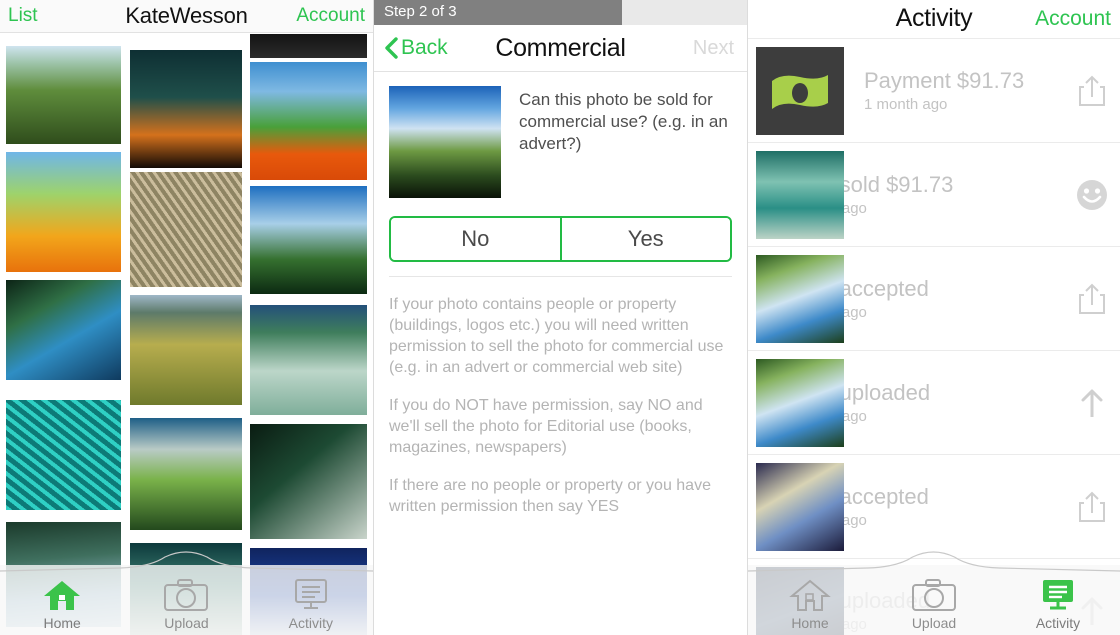 This screenshot has height=635, width=1120. What do you see at coordinates (560, 12) in the screenshot?
I see `step-progress-bar: Step 2 of 3` at bounding box center [560, 12].